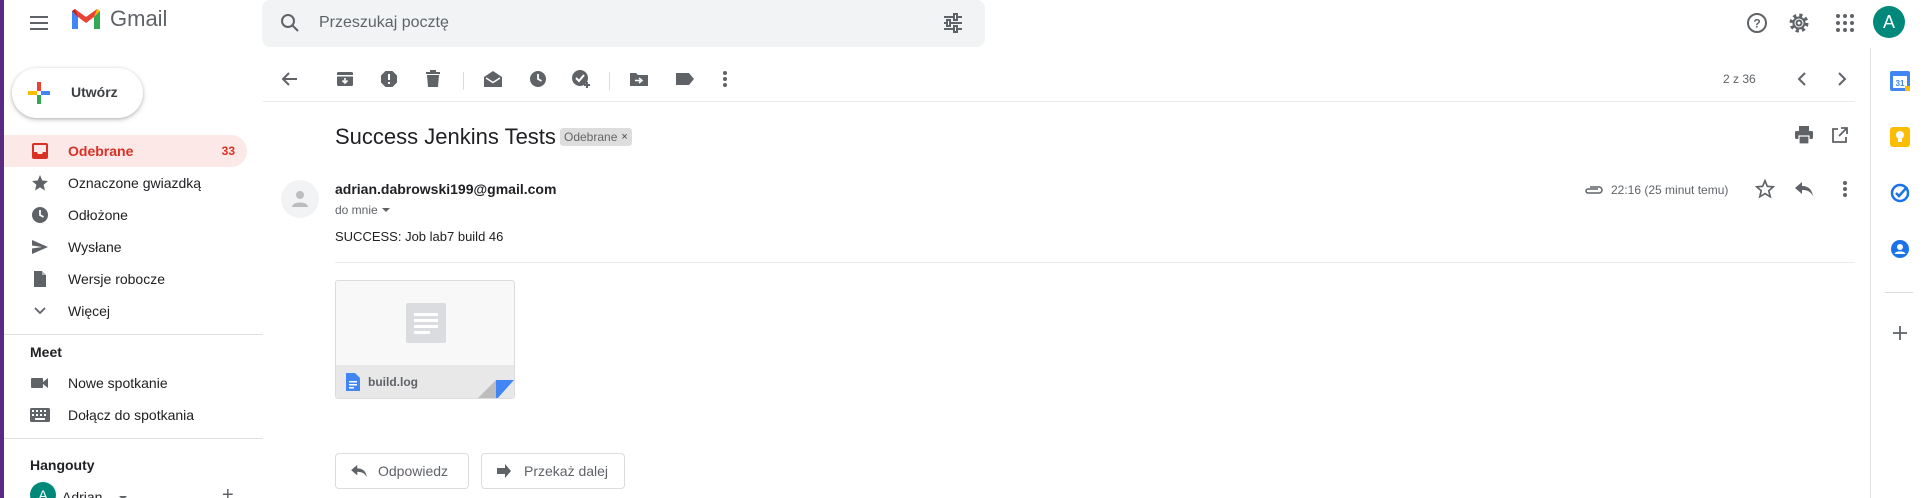  What do you see at coordinates (433, 79) in the screenshot?
I see `delete-trash-icon` at bounding box center [433, 79].